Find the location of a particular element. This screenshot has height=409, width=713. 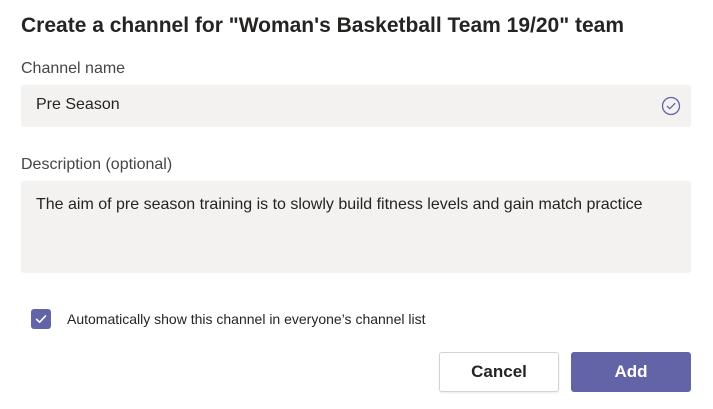

checkmark-icon is located at coordinates (41, 319).